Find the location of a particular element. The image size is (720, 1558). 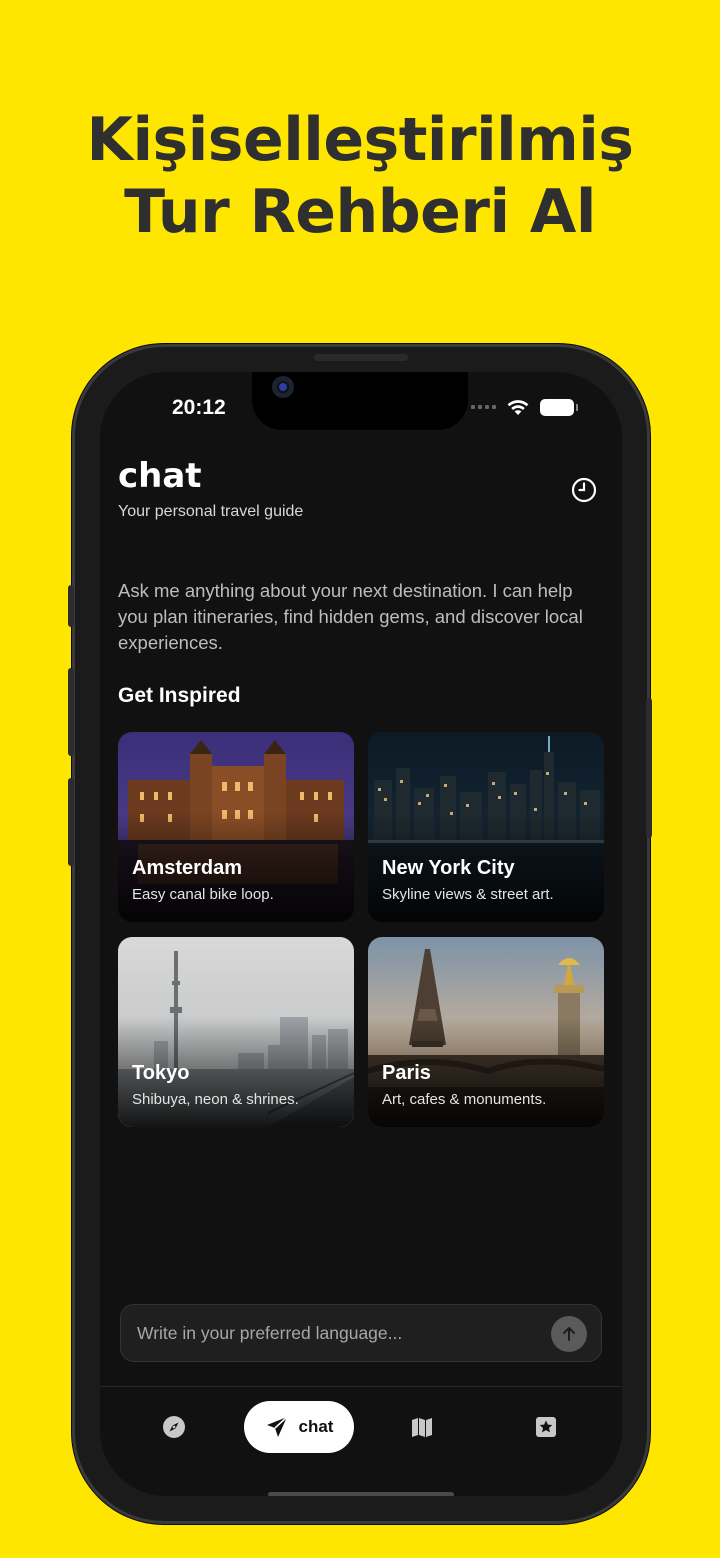

map-icon is located at coordinates (422, 1427).